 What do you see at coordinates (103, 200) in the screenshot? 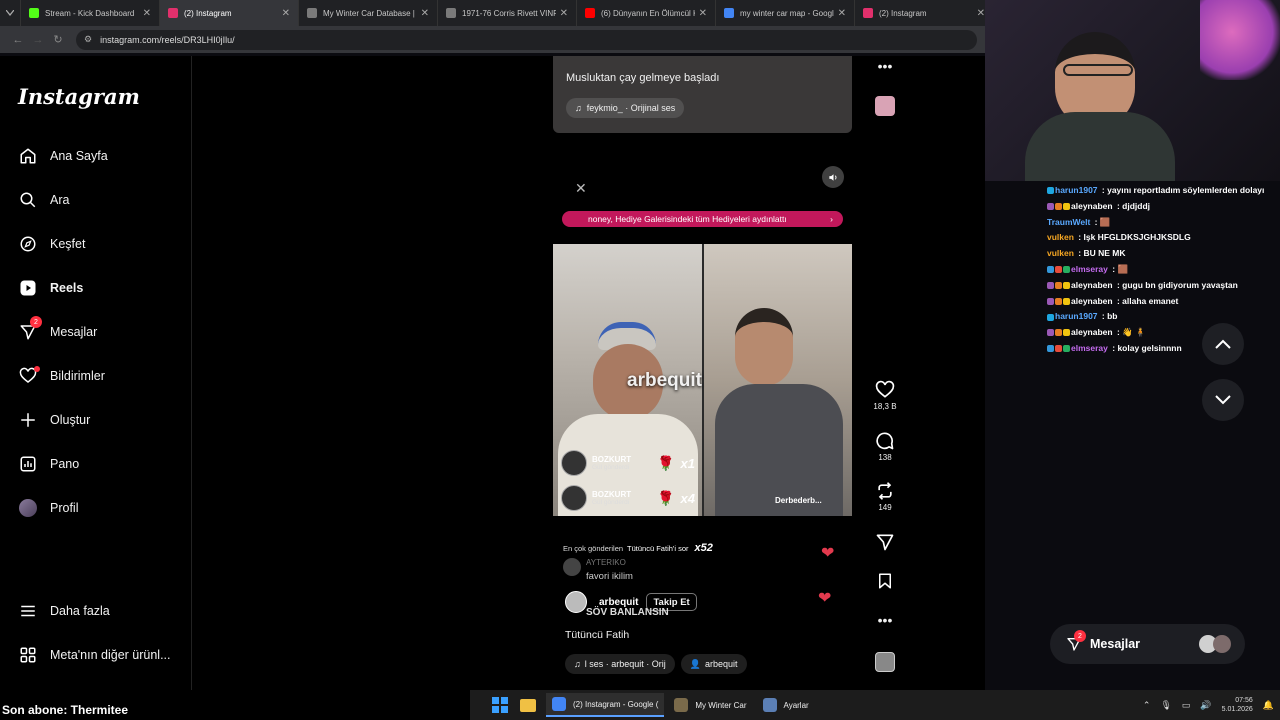
I see `sidebar-item-search: Ara` at bounding box center [103, 200].